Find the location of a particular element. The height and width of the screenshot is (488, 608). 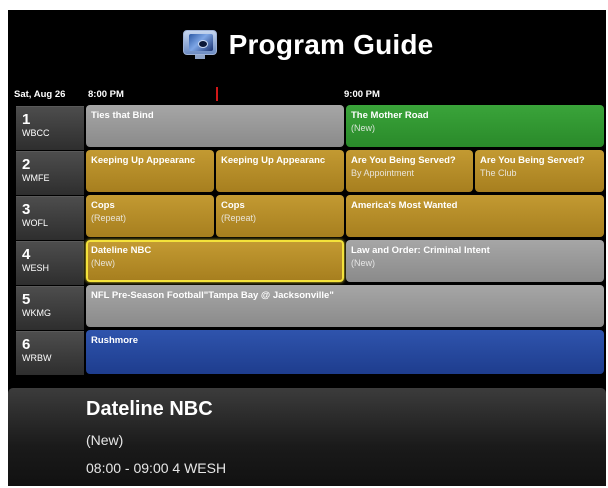

date-label: Sat, Aug 26 is located at coordinates (40, 94).